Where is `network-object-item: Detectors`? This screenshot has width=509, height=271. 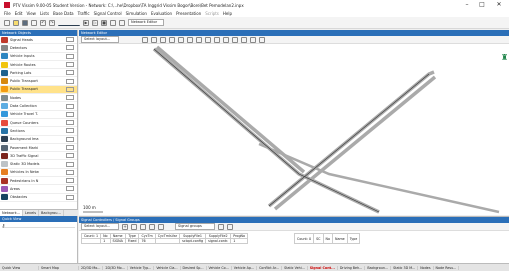 network-object-item: Detectors is located at coordinates (38, 48).